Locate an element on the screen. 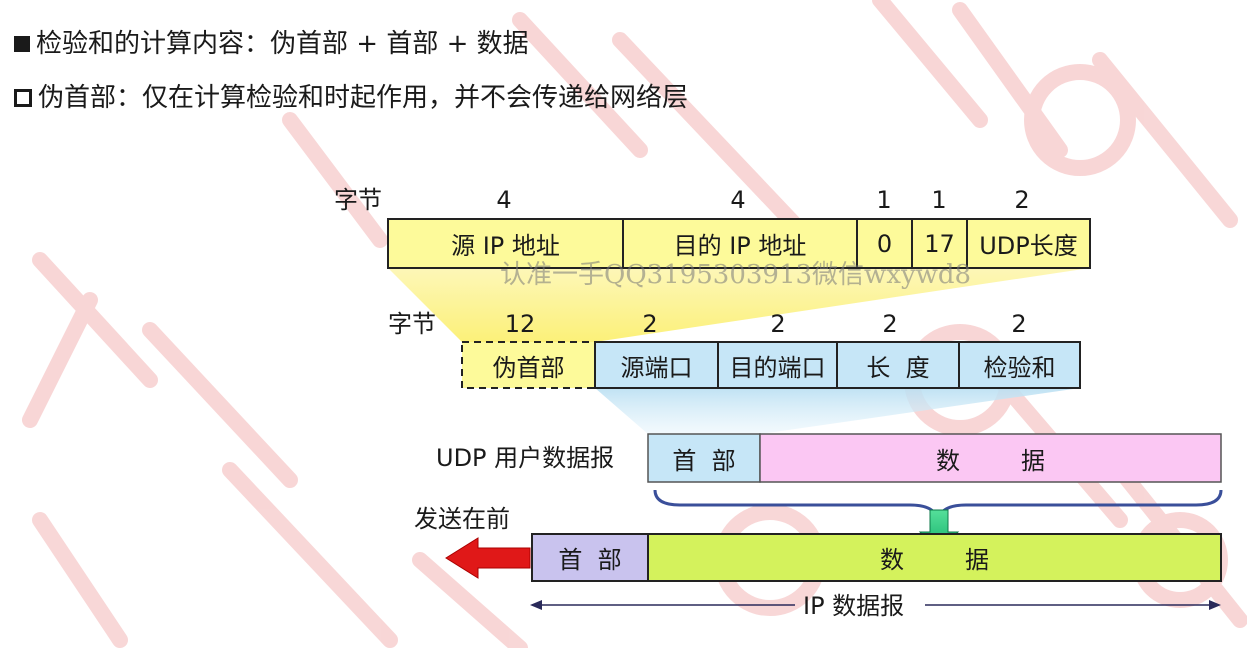  span-arrow-right-icon is located at coordinates (1215, 605).